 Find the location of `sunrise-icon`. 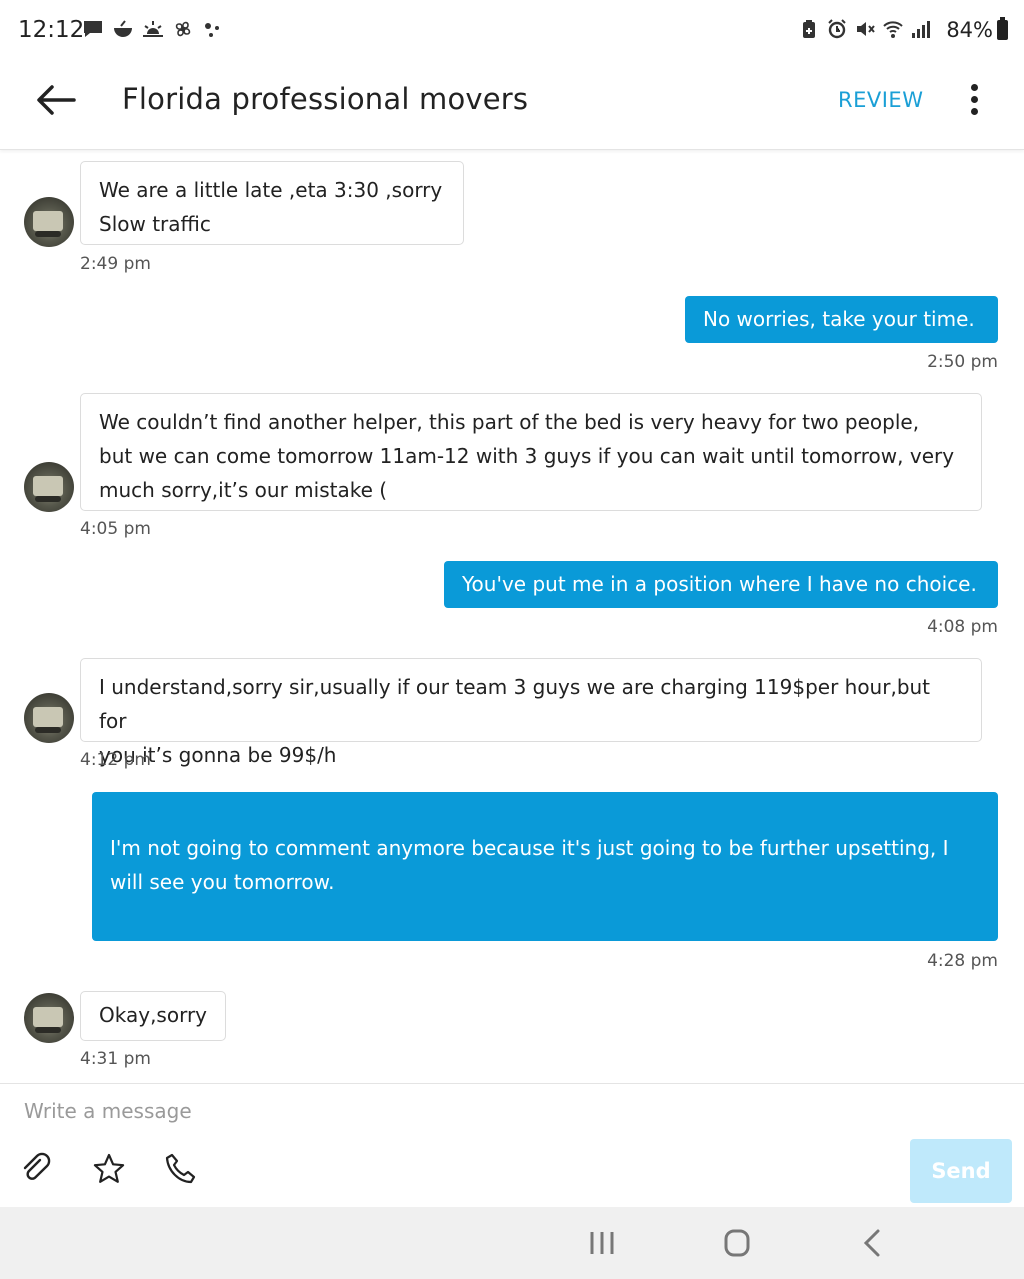

sunrise-icon is located at coordinates (153, 29).